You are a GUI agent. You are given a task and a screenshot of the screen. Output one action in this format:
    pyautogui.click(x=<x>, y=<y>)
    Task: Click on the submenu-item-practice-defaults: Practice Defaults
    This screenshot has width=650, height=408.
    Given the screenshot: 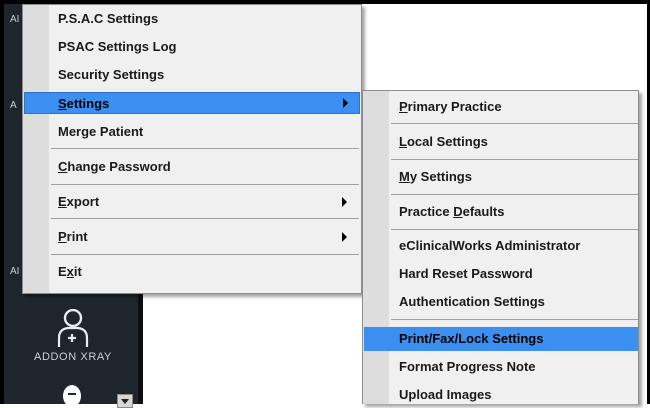 What is the action you would take?
    pyautogui.click(x=500, y=212)
    